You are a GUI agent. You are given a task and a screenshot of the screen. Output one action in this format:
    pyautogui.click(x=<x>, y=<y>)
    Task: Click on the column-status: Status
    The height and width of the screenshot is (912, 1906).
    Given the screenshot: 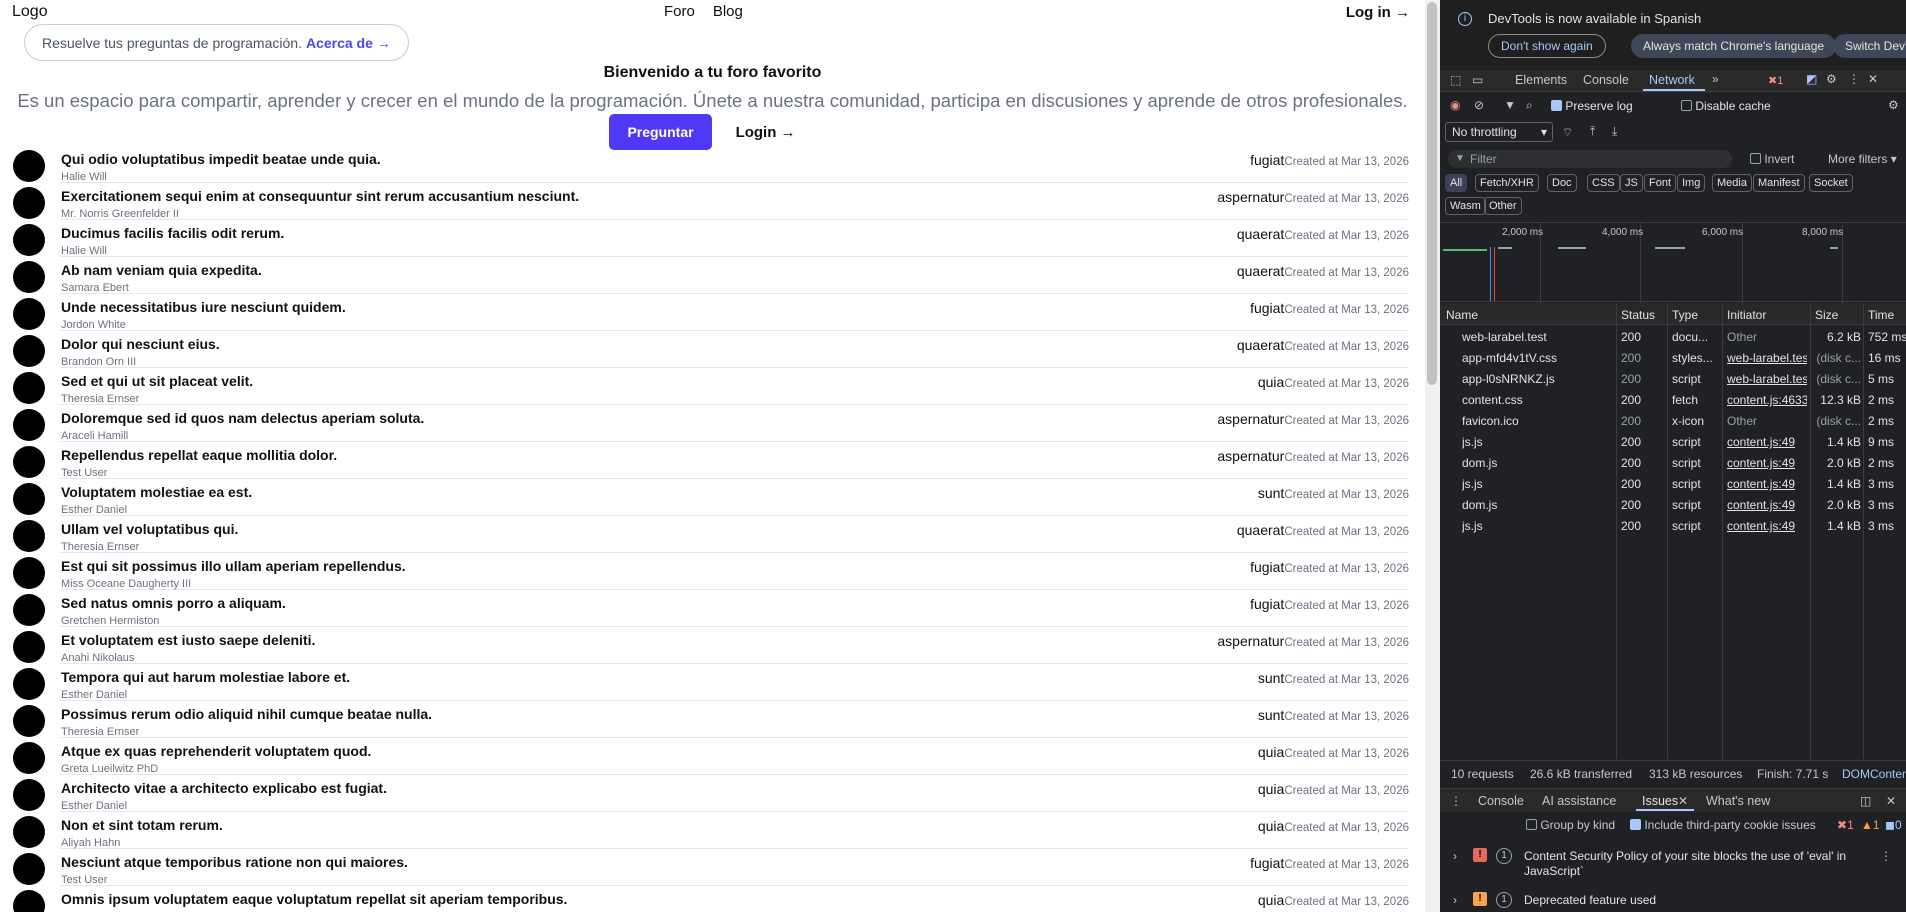 What is the action you would take?
    pyautogui.click(x=1638, y=315)
    